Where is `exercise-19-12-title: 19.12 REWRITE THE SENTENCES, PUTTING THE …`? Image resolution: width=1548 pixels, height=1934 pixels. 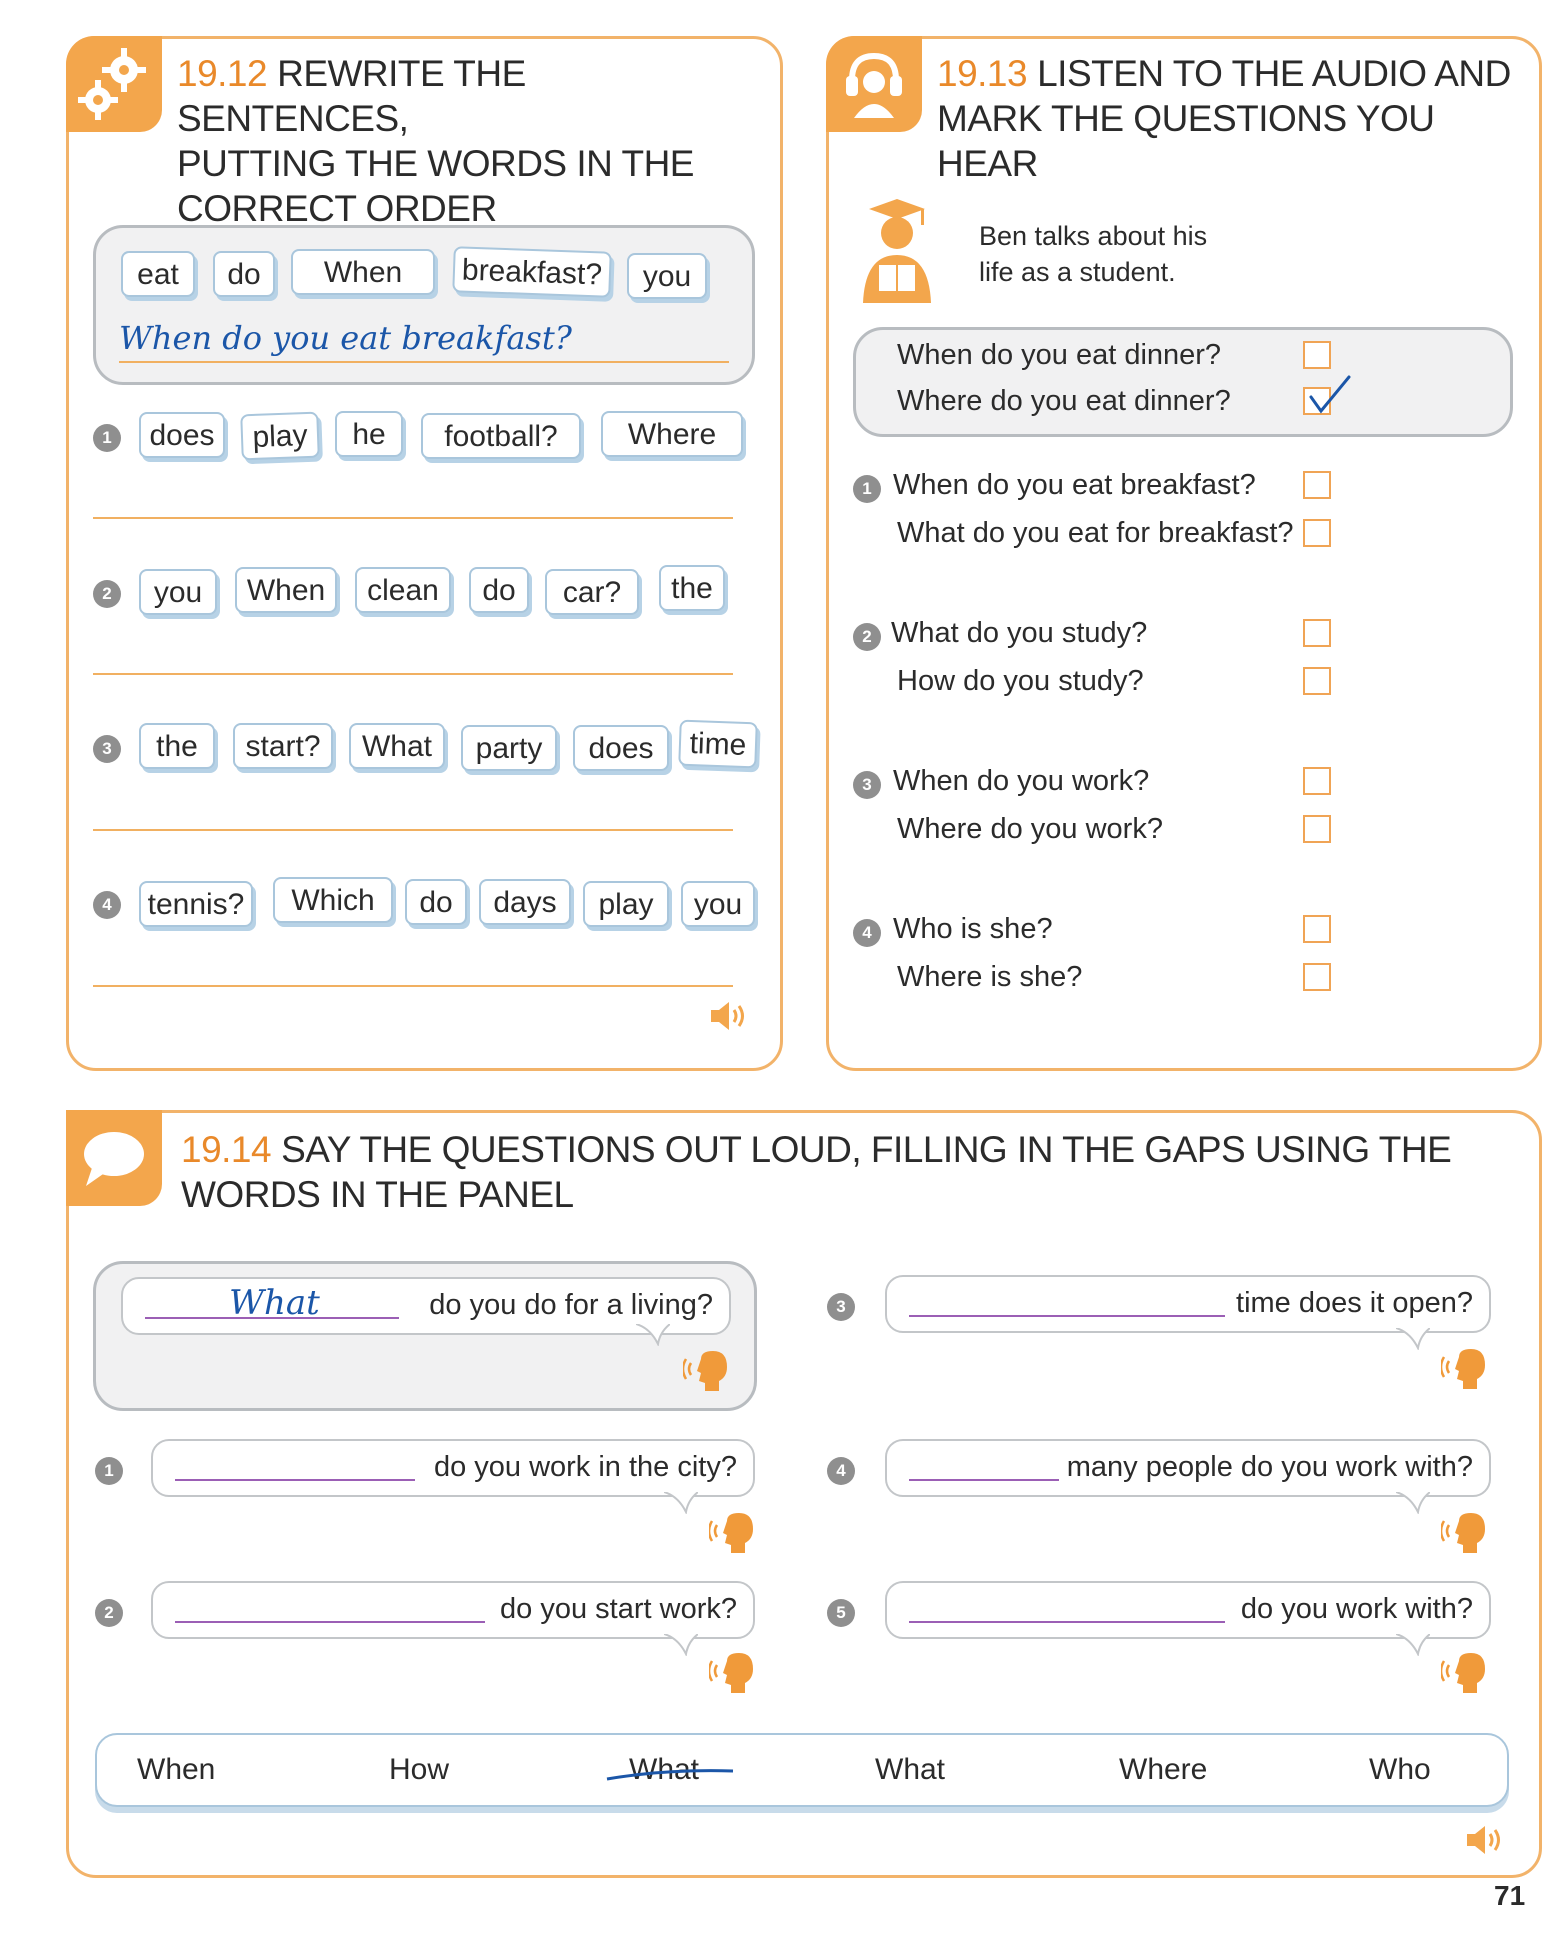 exercise-19-12-title: 19.12 REWRITE THE SENTENCES, PUTTING THE … is located at coordinates (435, 141).